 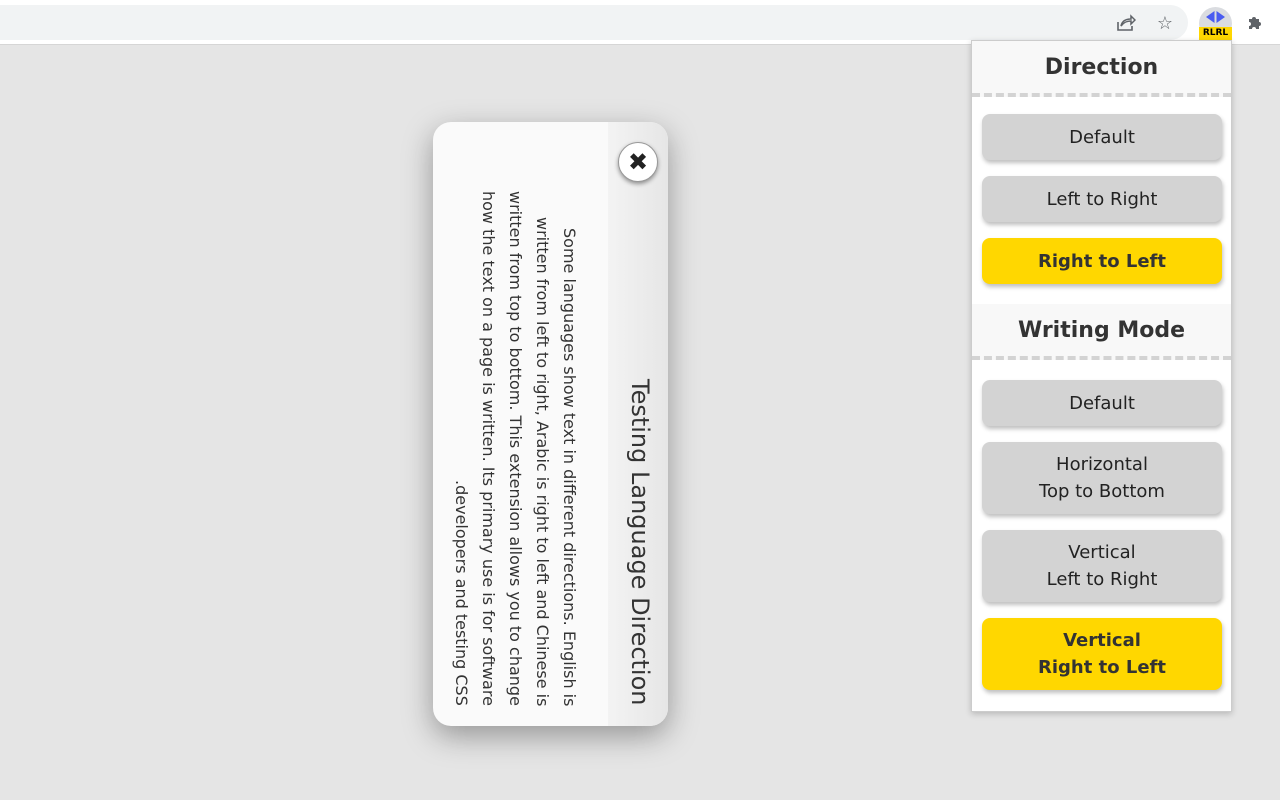 I want to click on writing_mode-button-1: Horizontal Top to Bottom, so click(x=1102, y=478).